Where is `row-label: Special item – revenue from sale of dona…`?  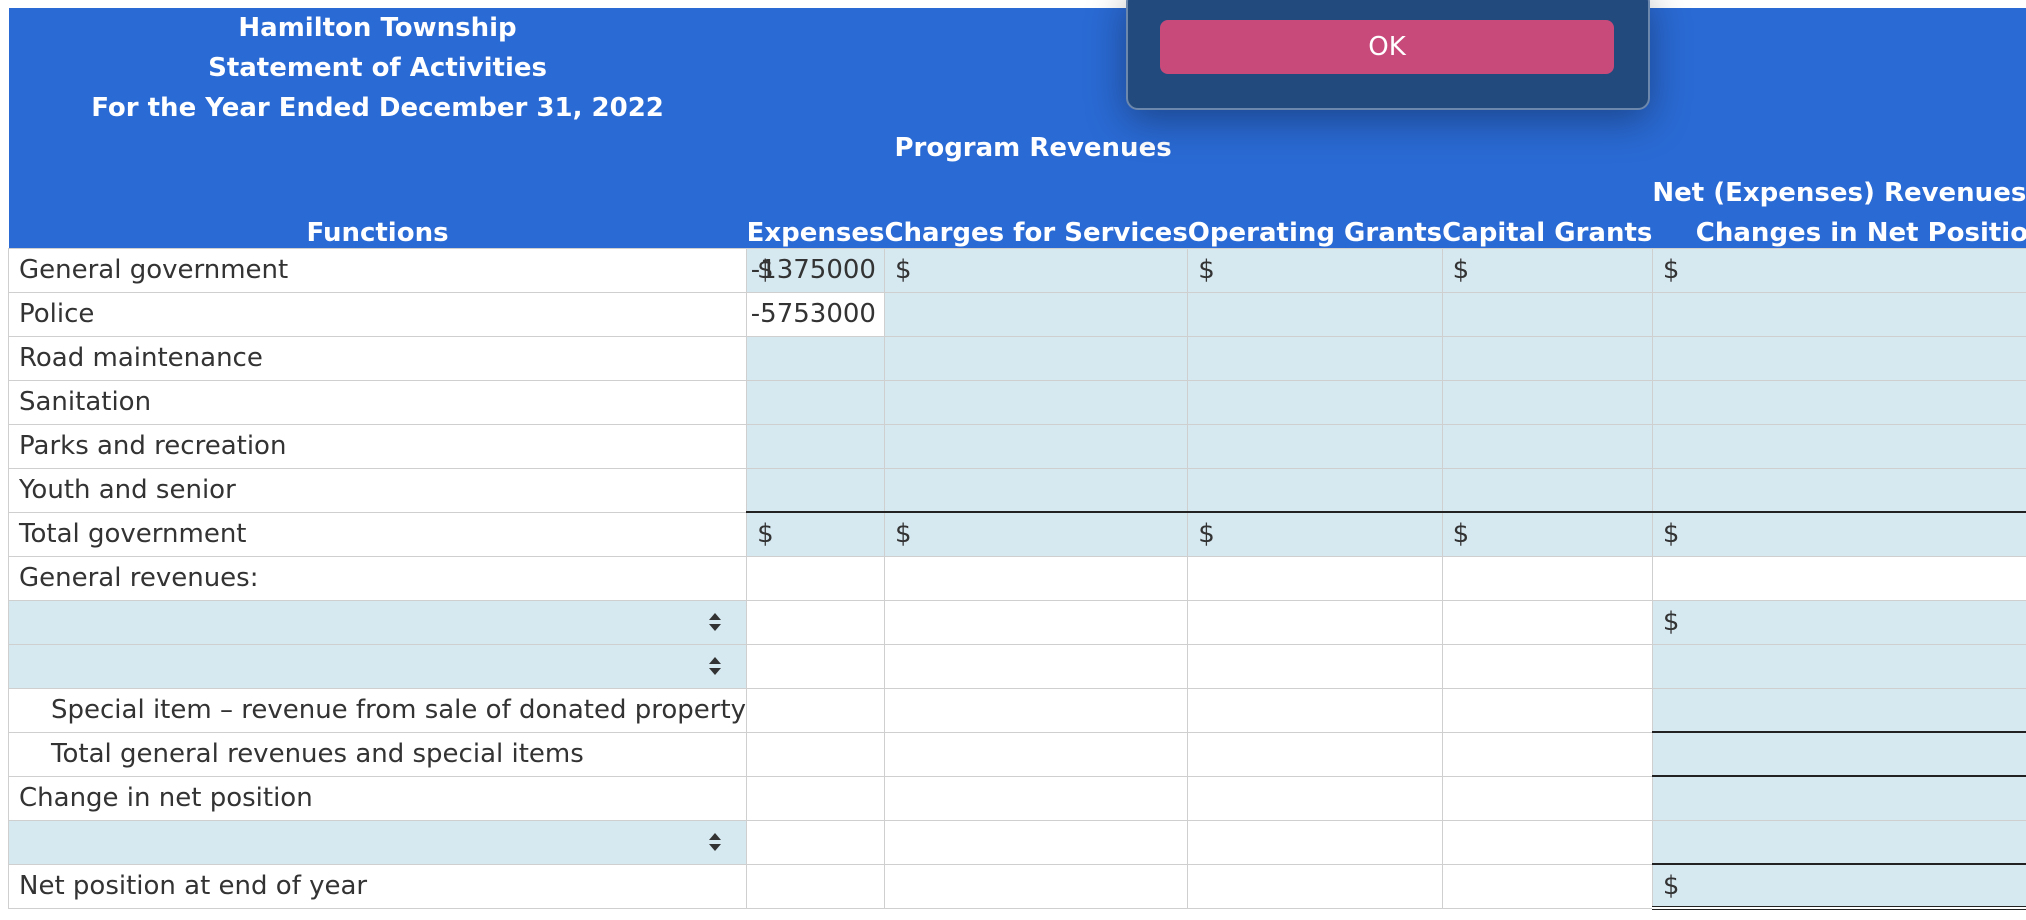 row-label: Special item – revenue from sale of dona… is located at coordinates (377, 710).